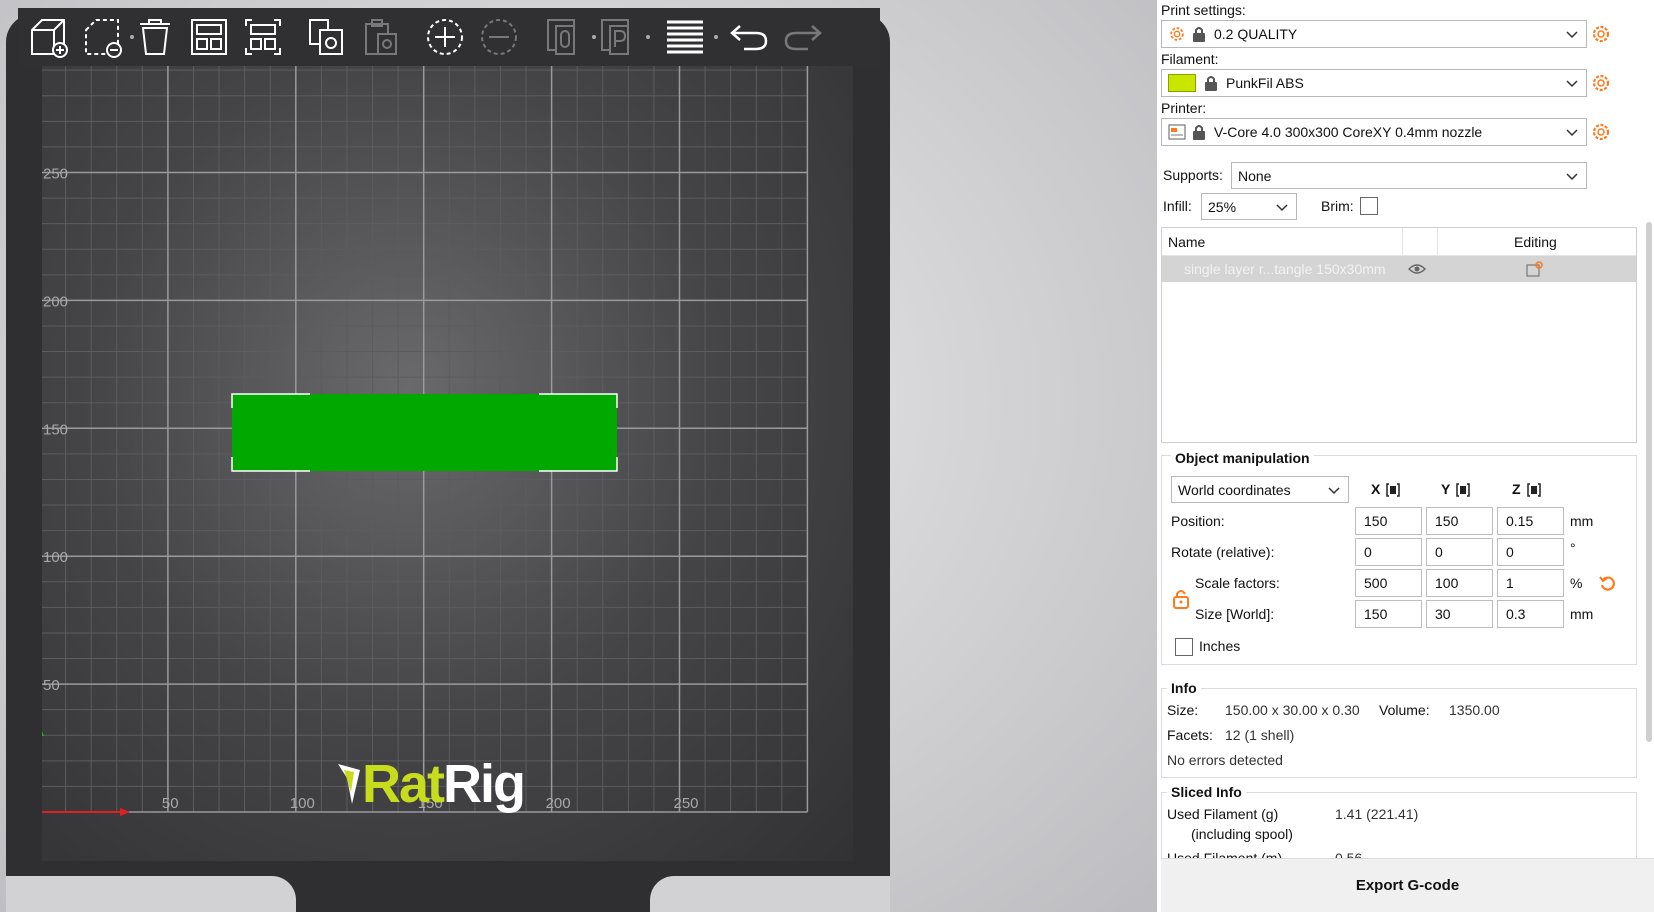 The height and width of the screenshot is (912, 1654). Describe the element at coordinates (1183, 710) in the screenshot. I see `info-size-label: Size:` at that location.